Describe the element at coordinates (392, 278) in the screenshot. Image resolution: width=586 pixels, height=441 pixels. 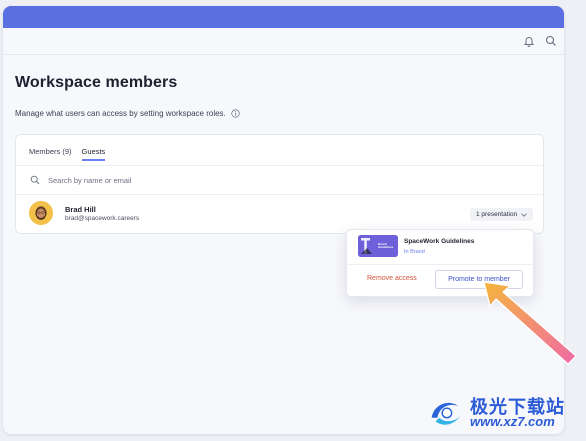
I see `remove-access-button: Remove access` at that location.